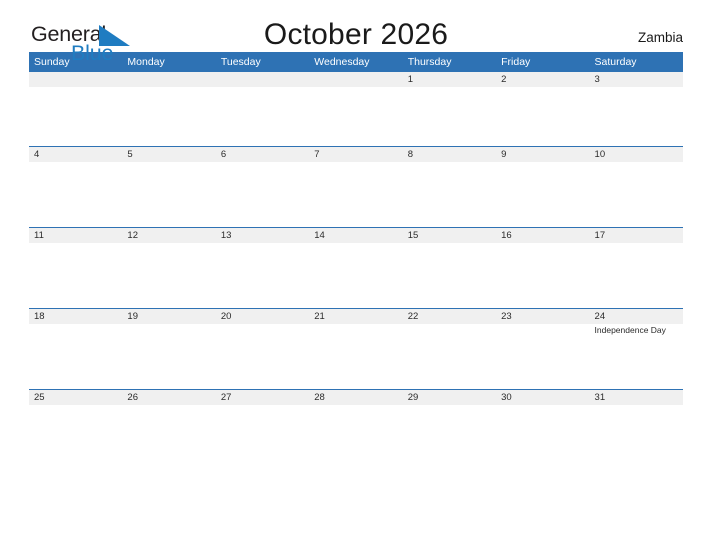  I want to click on calendar-day-cell: 25, so click(76, 429).